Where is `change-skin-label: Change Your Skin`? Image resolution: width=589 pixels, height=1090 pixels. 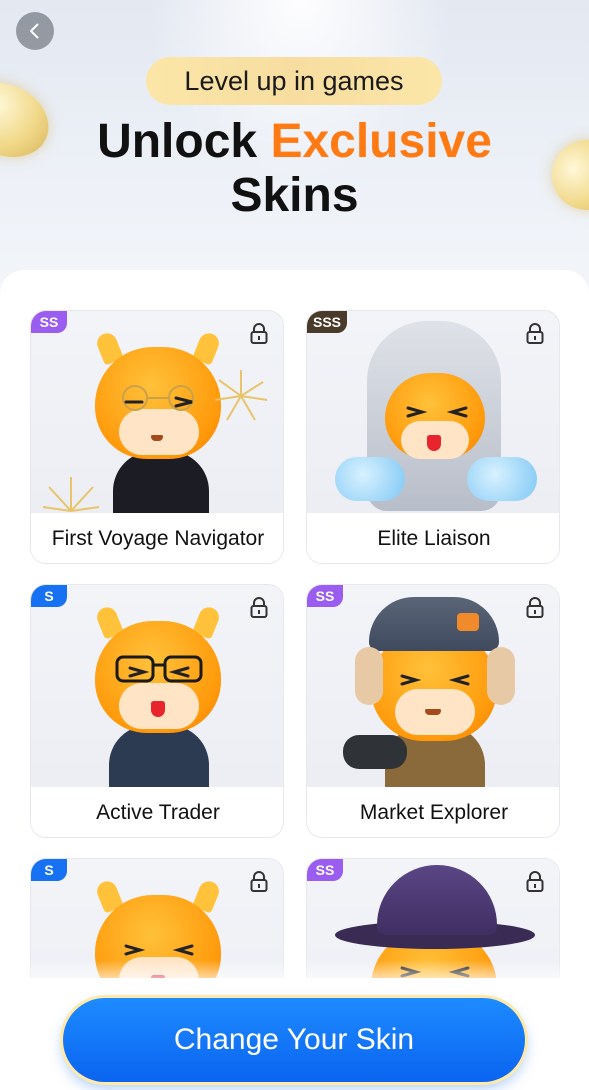 change-skin-label: Change Your Skin is located at coordinates (294, 1039).